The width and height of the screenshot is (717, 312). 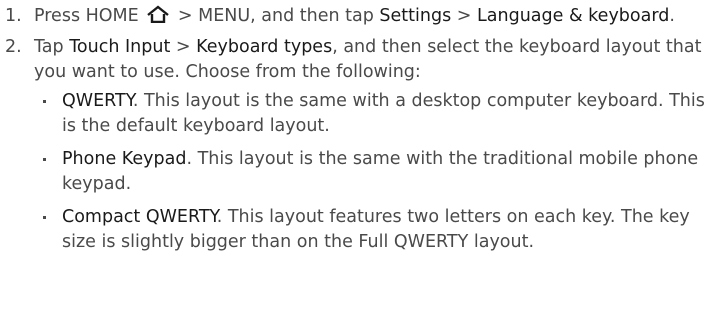 I want to click on step-number: 2., so click(x=13, y=47).